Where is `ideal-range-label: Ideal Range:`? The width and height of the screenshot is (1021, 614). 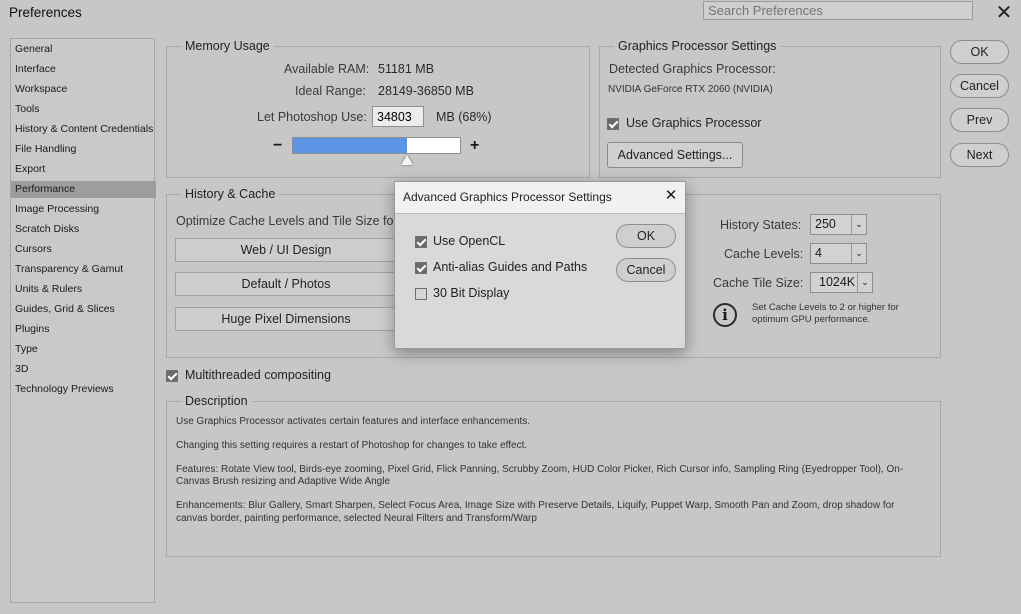 ideal-range-label: Ideal Range: is located at coordinates (330, 91).